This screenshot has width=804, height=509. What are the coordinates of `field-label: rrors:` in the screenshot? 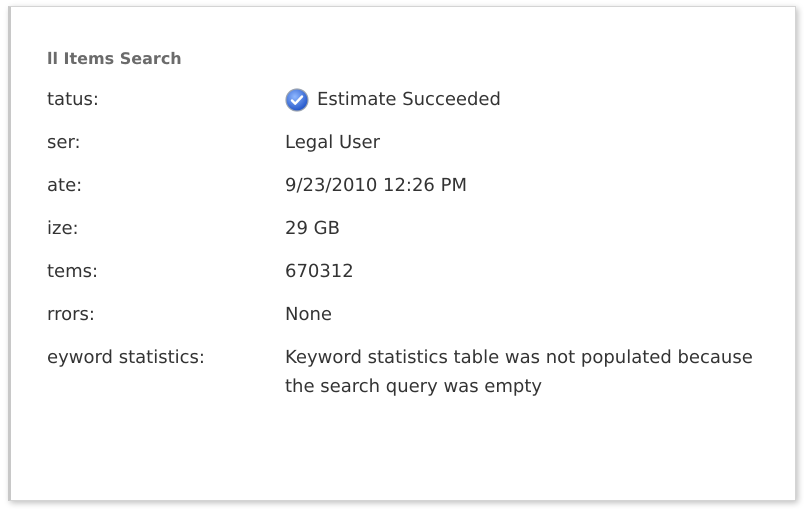 It's located at (71, 315).